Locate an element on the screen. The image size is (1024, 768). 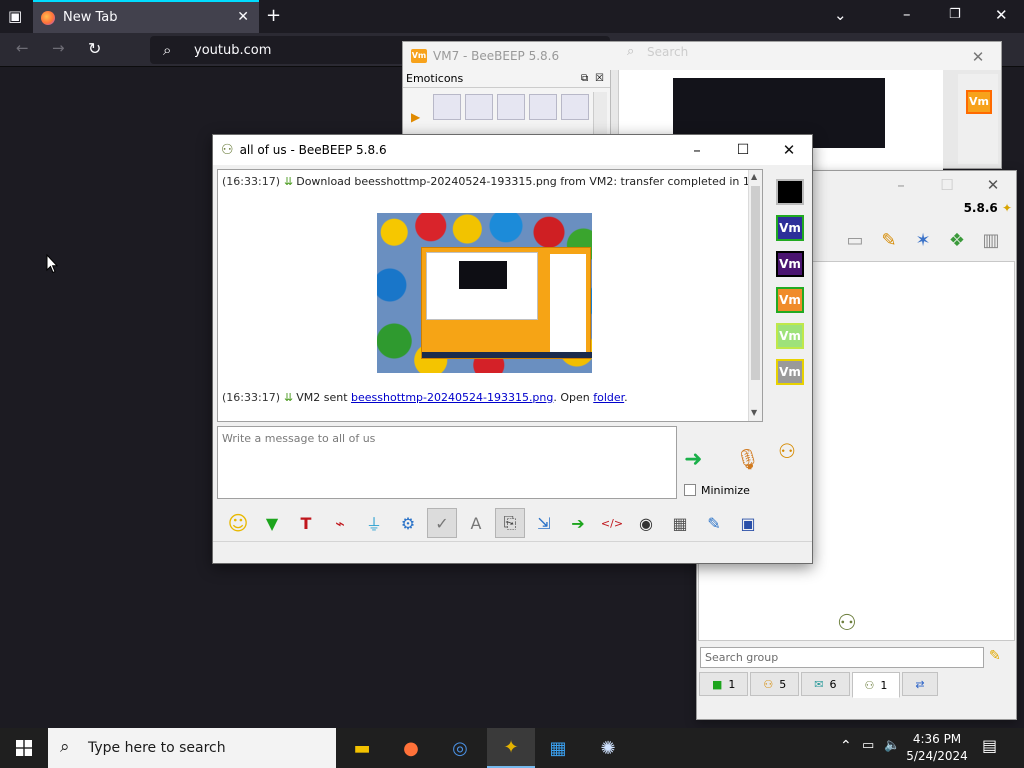
filter-icon: ⏚ is located at coordinates (374, 523).